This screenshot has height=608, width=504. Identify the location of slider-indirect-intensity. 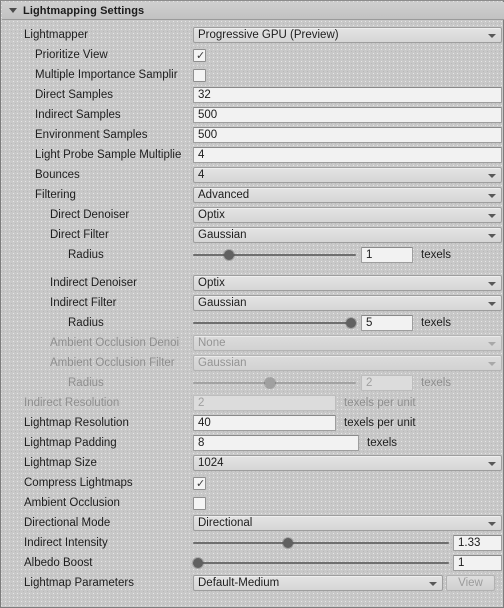
(321, 543).